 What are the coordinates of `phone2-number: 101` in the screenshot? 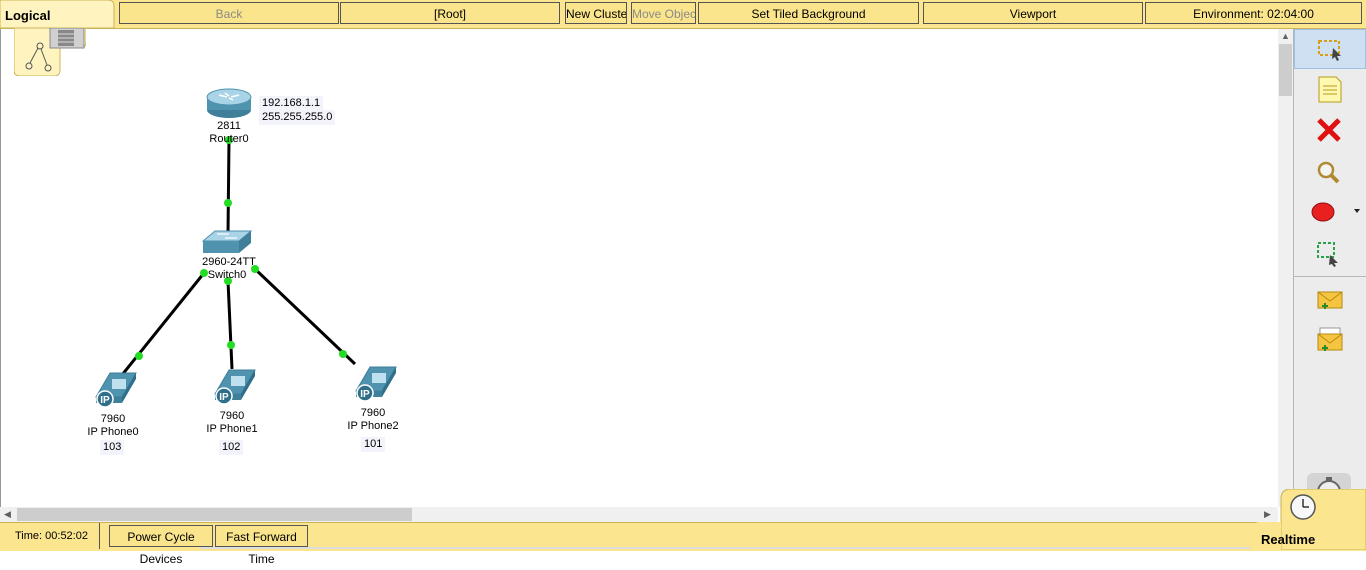 It's located at (373, 444).